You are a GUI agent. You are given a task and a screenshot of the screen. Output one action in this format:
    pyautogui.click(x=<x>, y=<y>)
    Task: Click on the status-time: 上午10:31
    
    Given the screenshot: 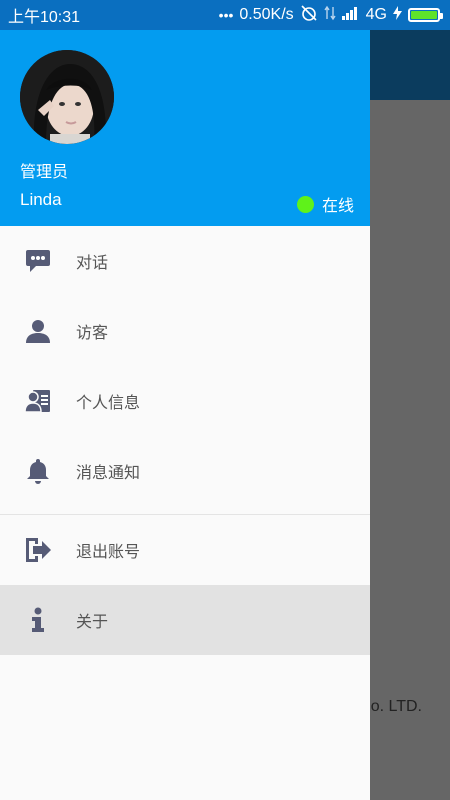 What is the action you would take?
    pyautogui.click(x=44, y=17)
    